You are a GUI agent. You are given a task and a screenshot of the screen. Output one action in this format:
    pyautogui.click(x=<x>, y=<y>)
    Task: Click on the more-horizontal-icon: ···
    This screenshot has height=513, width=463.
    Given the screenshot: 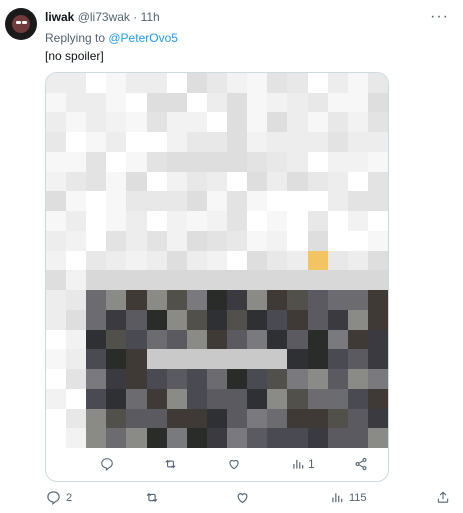 What is the action you would take?
    pyautogui.click(x=439, y=17)
    